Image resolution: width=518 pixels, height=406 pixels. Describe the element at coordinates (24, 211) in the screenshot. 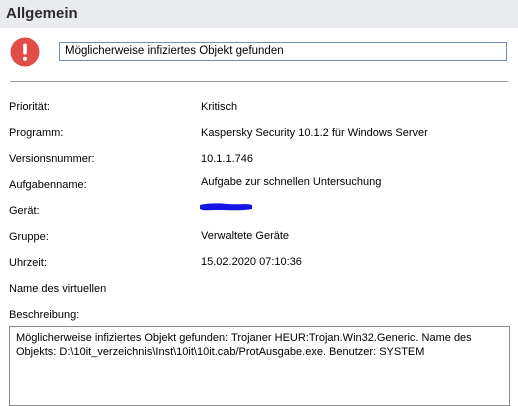

I see `device-label: Gerät:` at that location.